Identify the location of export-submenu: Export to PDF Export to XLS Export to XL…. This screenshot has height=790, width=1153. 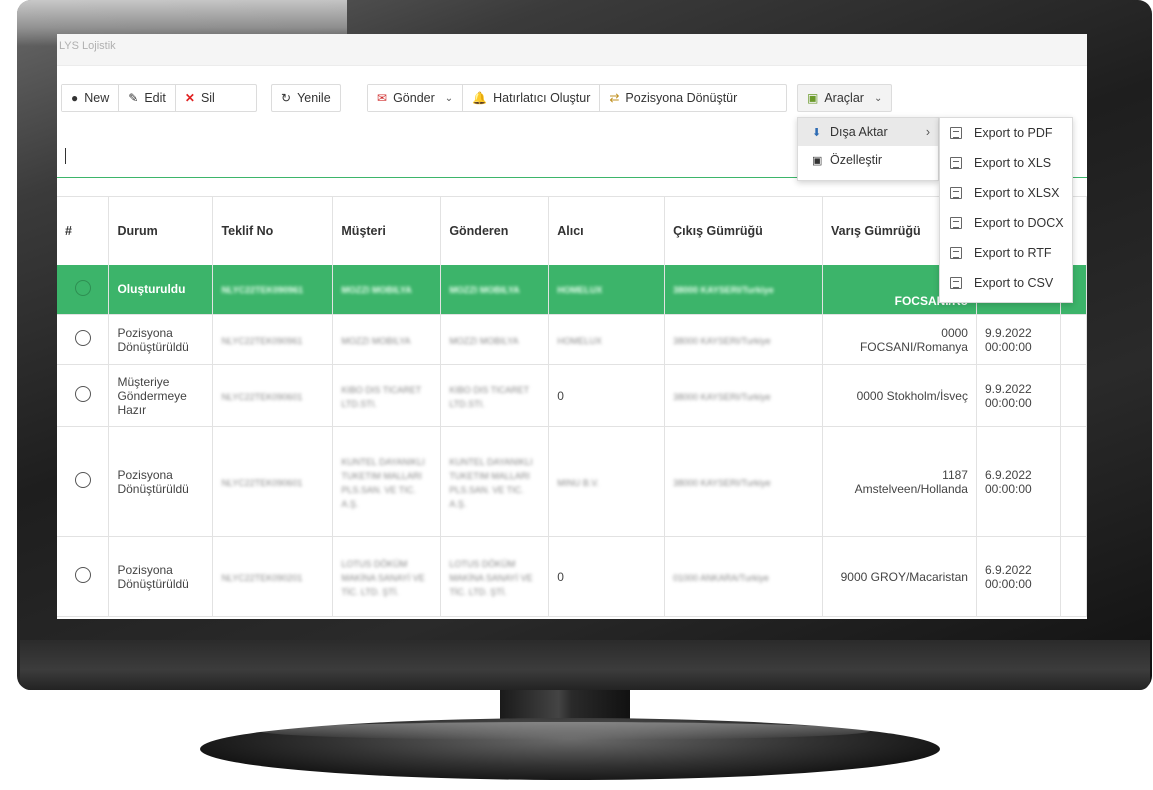
(1006, 210).